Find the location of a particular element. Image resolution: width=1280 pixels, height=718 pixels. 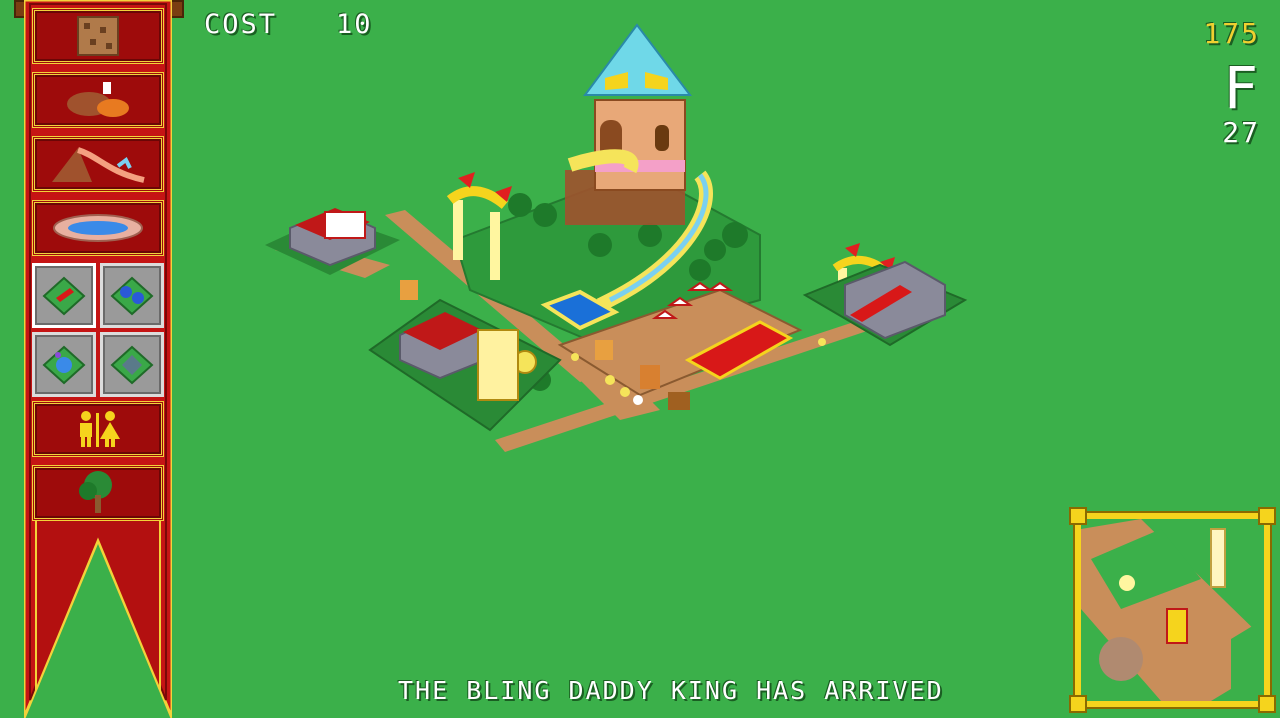

garden-plot-tile is located at coordinates (64, 295).